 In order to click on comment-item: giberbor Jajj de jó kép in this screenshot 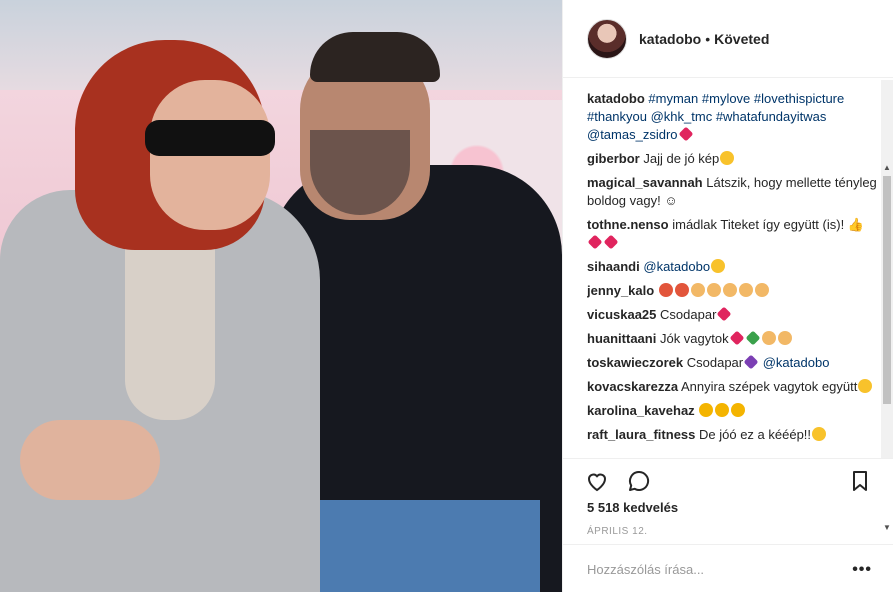, I will do `click(732, 159)`.